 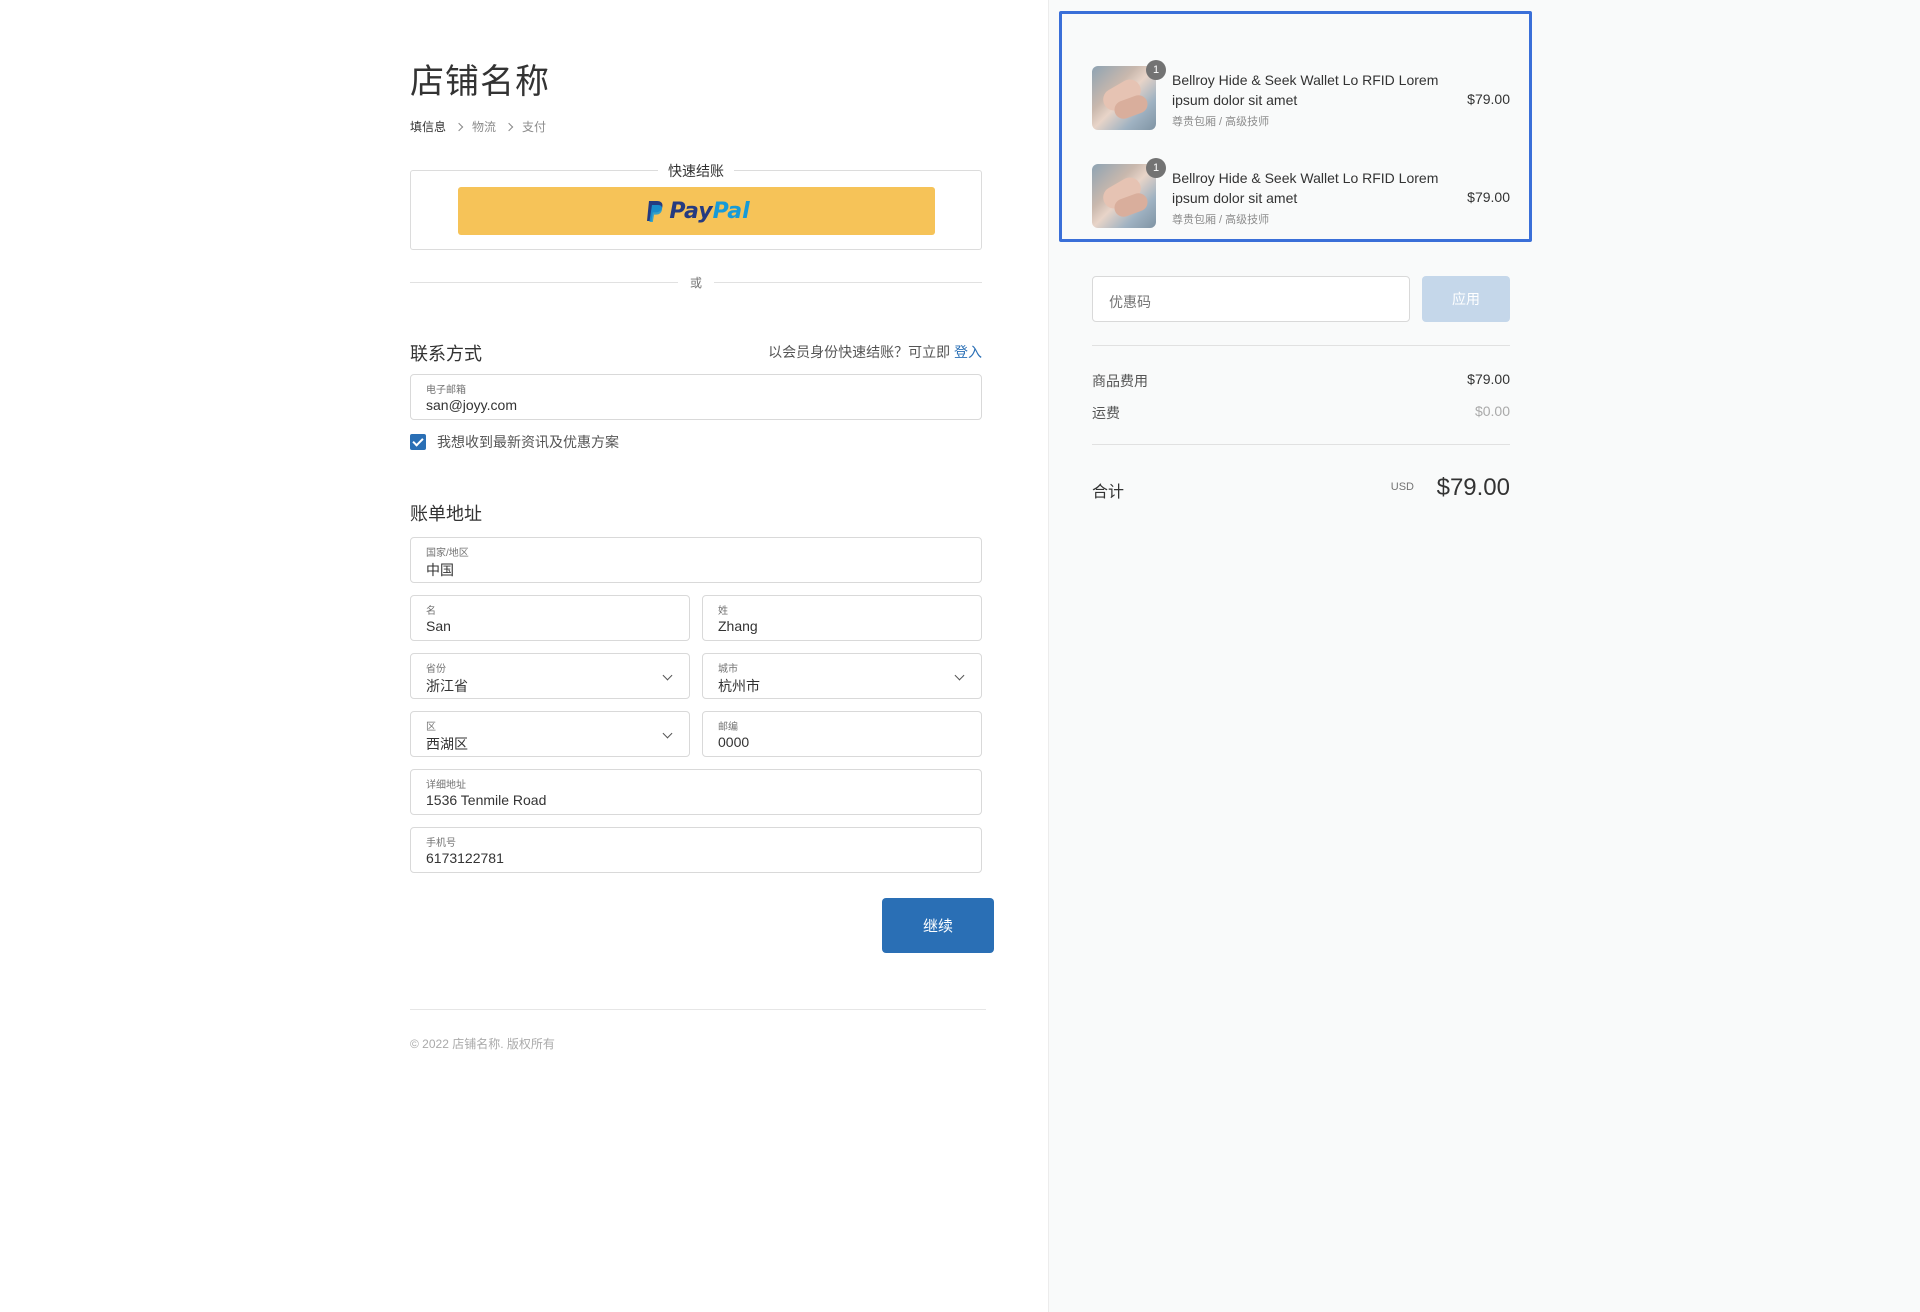 I want to click on last-name-value: Zhang, so click(x=738, y=626).